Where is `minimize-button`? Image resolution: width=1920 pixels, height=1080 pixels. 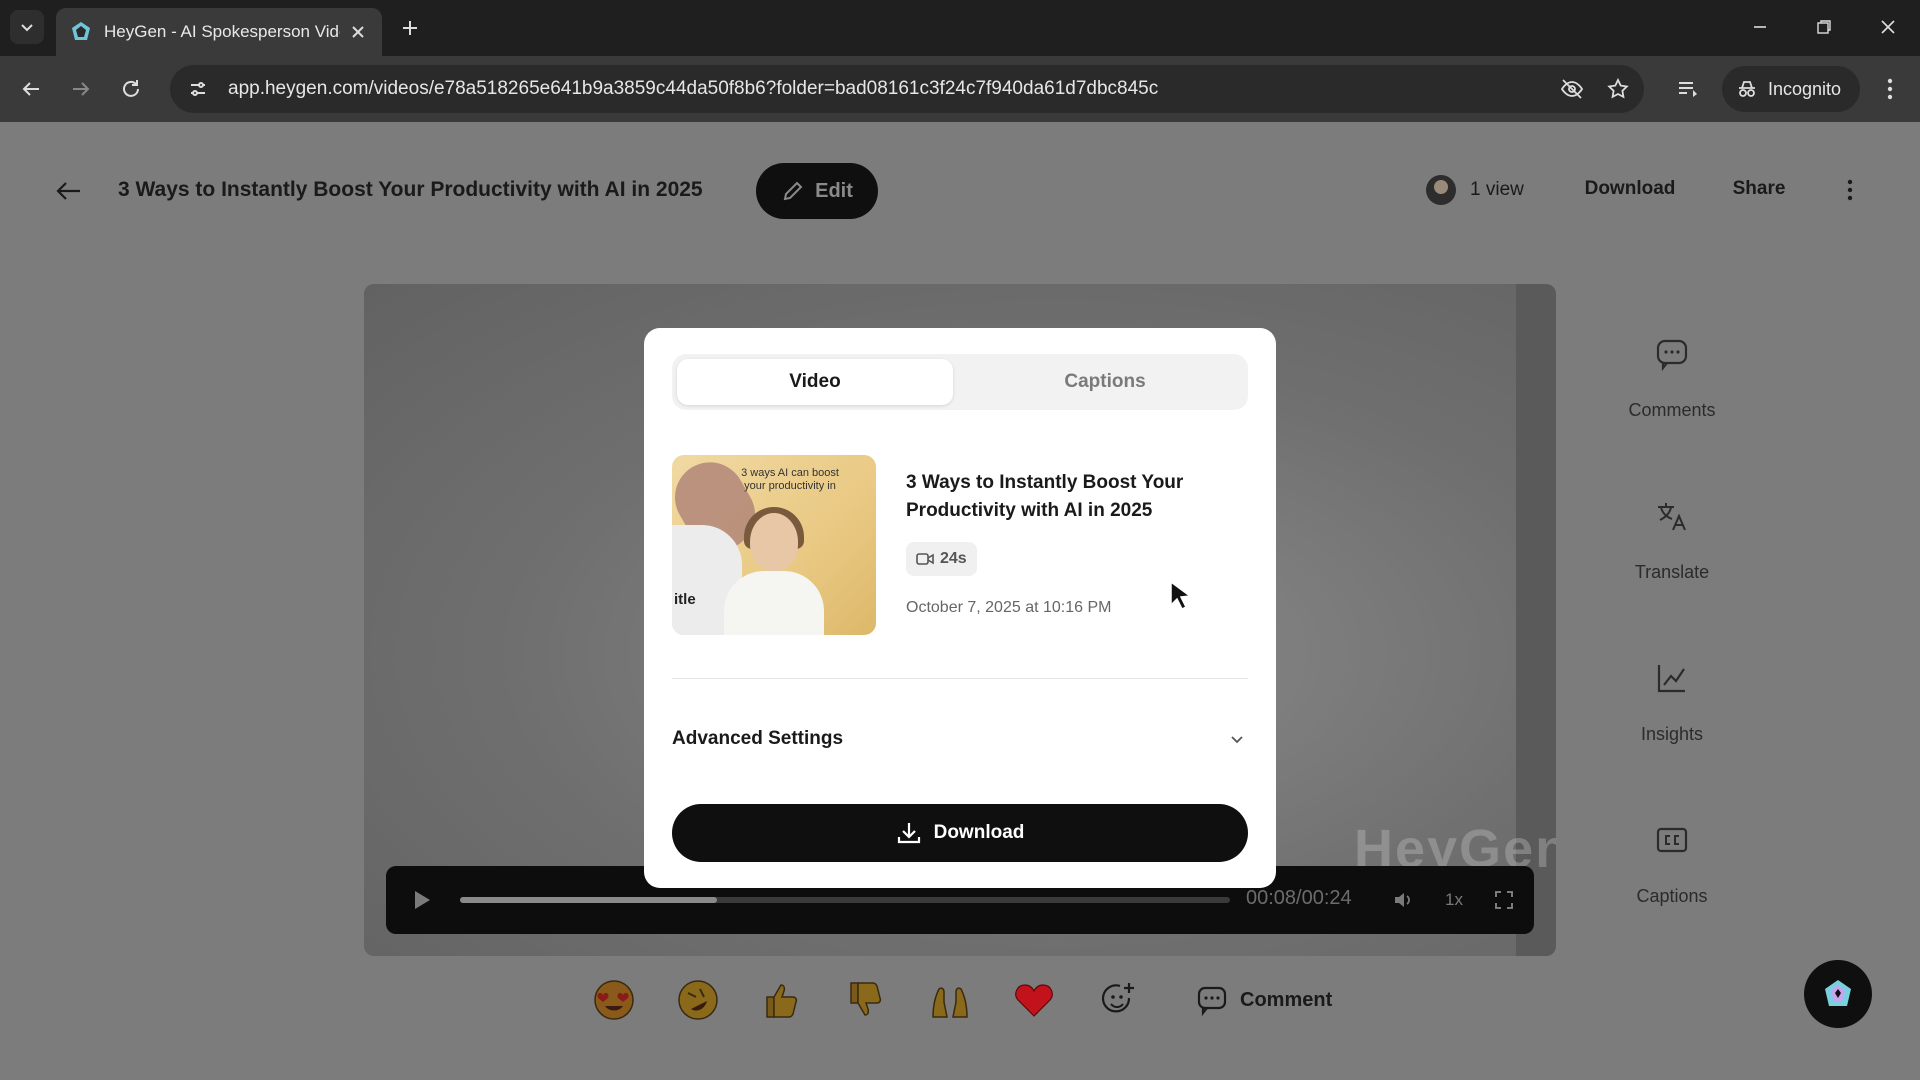 minimize-button is located at coordinates (1760, 27).